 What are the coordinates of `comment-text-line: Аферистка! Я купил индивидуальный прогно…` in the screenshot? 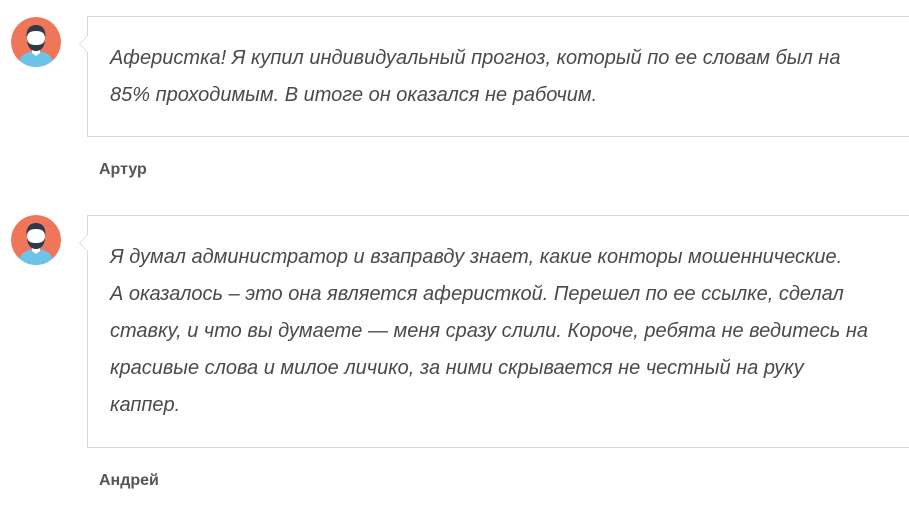 It's located at (475, 58).